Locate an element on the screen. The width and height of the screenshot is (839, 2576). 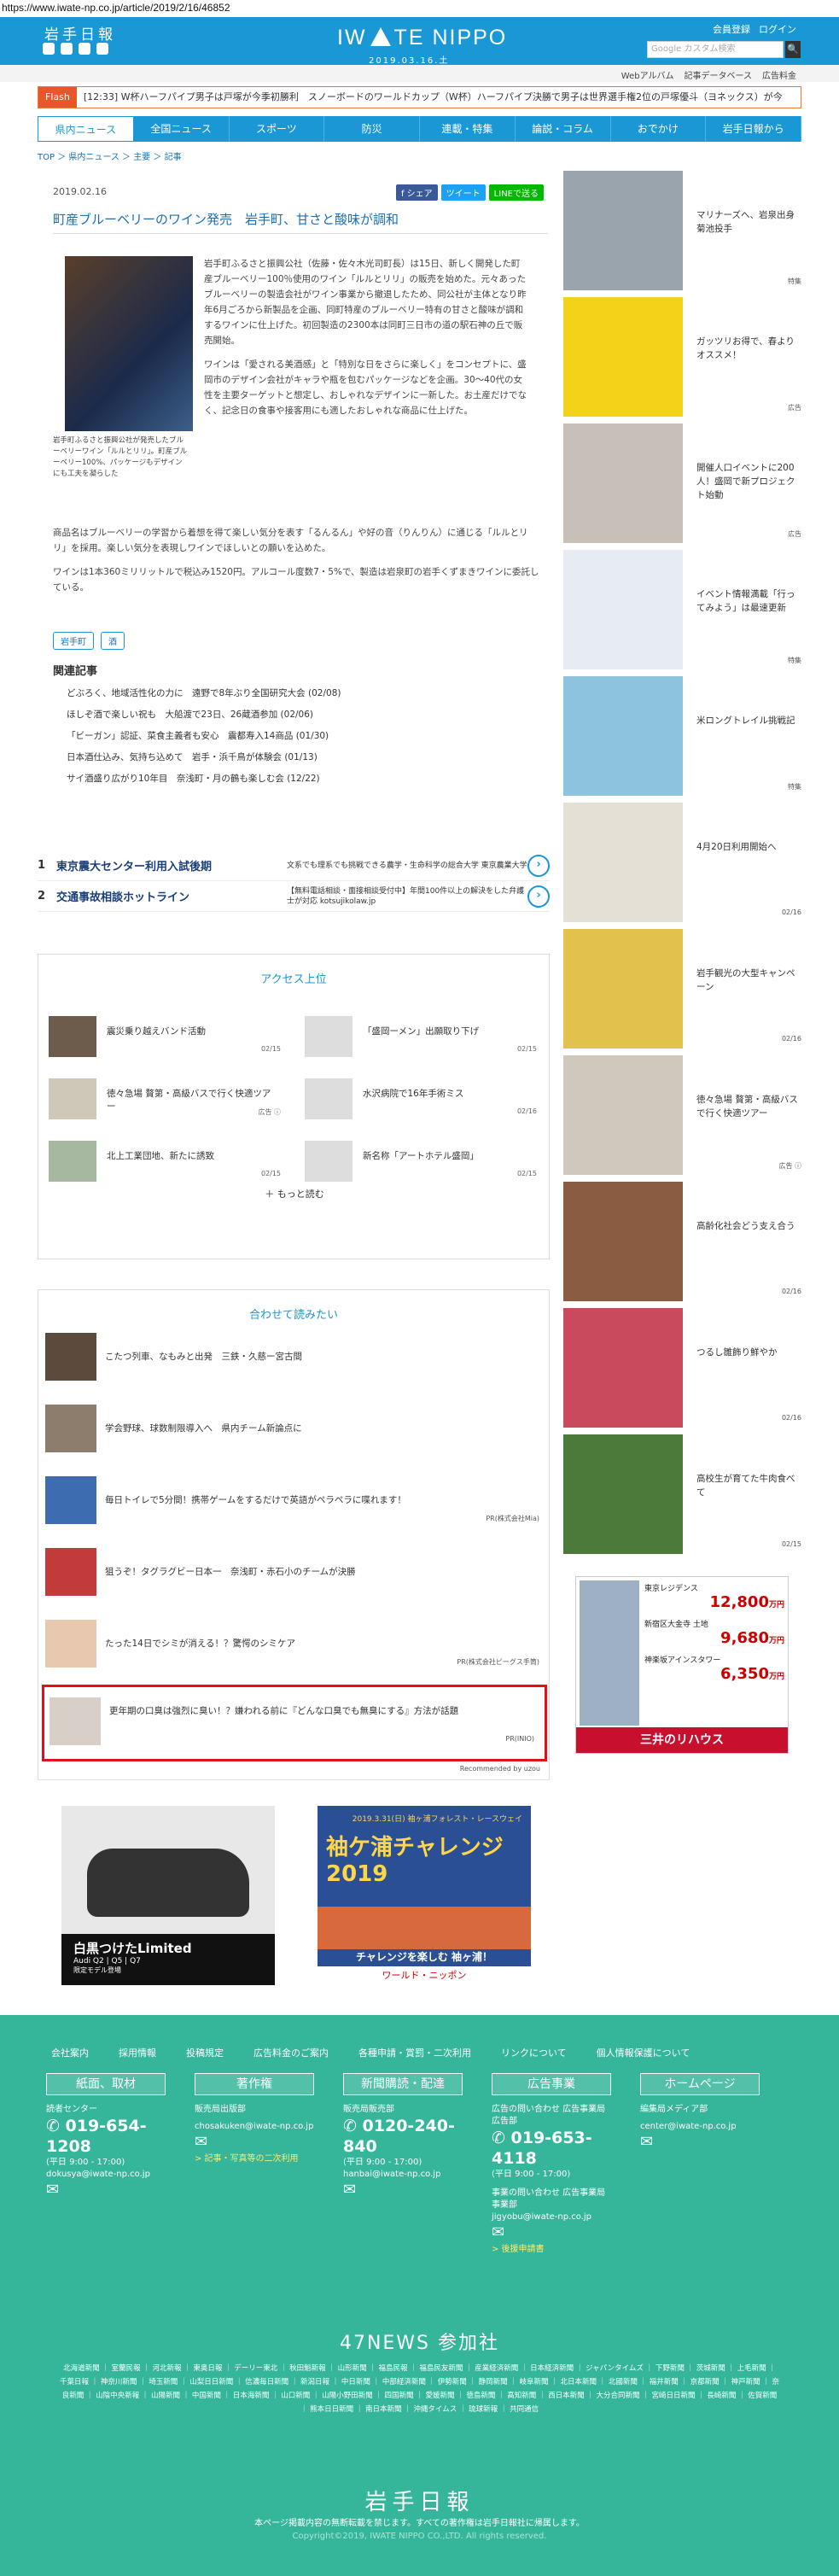
nav-tab-features: 連載・特集 is located at coordinates (468, 129).